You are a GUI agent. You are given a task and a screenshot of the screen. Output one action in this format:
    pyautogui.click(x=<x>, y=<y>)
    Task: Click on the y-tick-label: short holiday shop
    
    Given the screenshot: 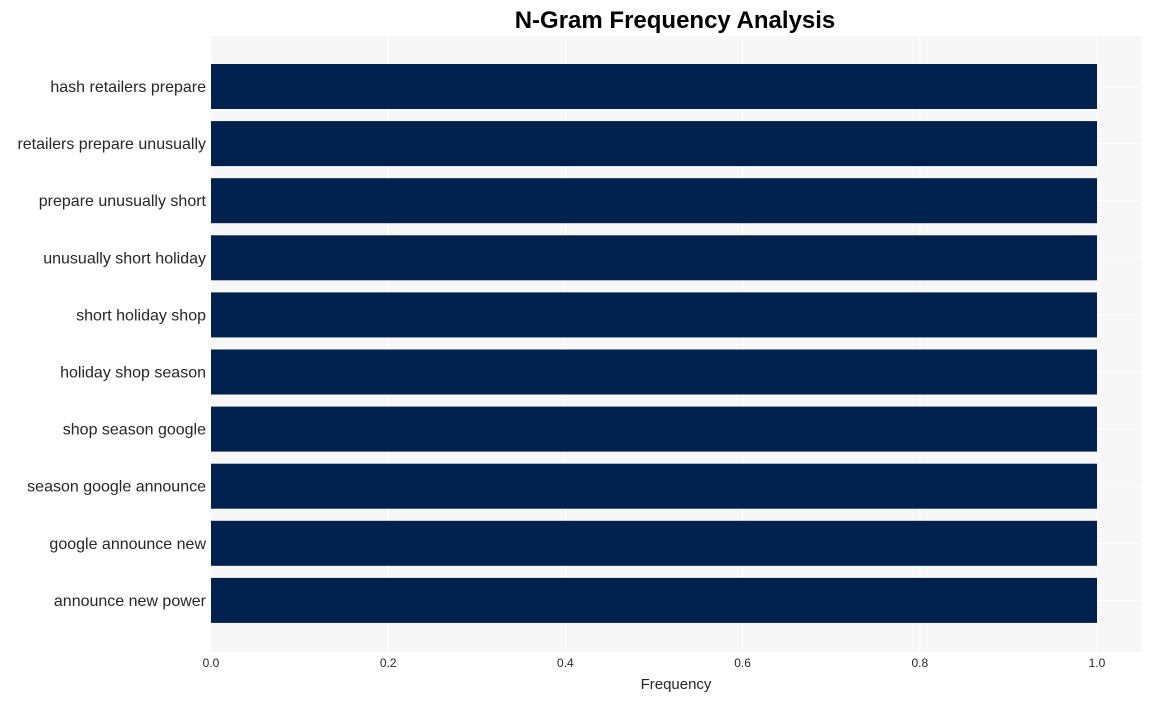 What is the action you would take?
    pyautogui.click(x=141, y=315)
    